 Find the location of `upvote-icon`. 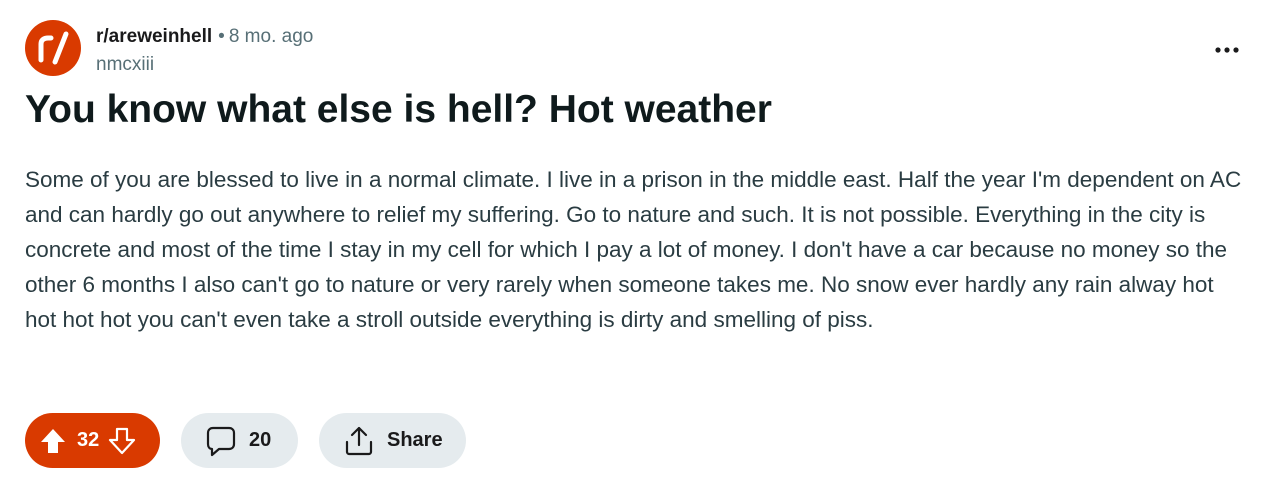

upvote-icon is located at coordinates (53, 440).